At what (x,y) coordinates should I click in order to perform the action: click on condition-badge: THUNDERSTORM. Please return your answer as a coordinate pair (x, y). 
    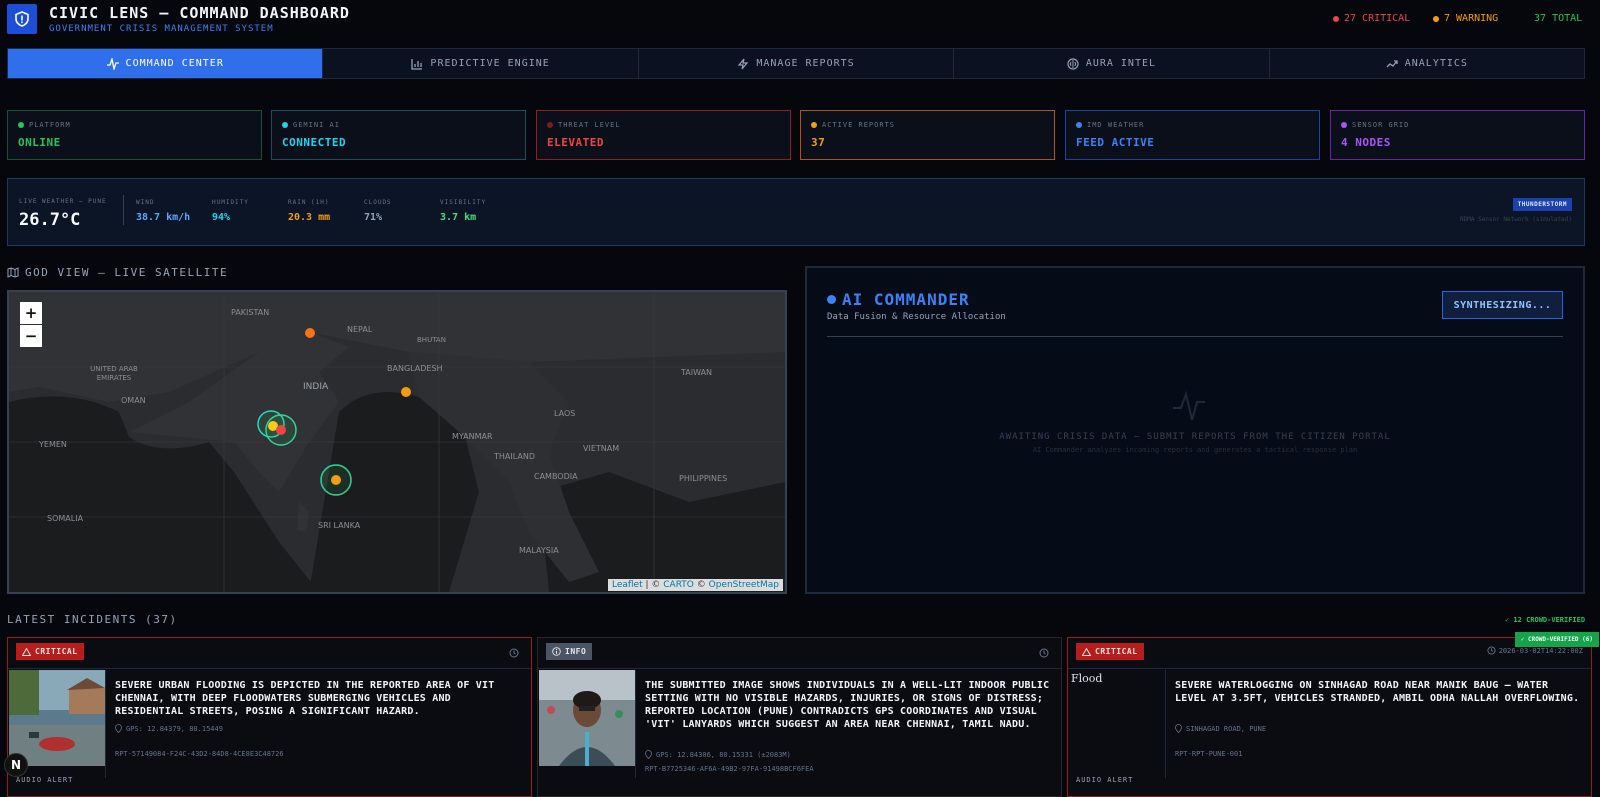
    Looking at the image, I should click on (1542, 204).